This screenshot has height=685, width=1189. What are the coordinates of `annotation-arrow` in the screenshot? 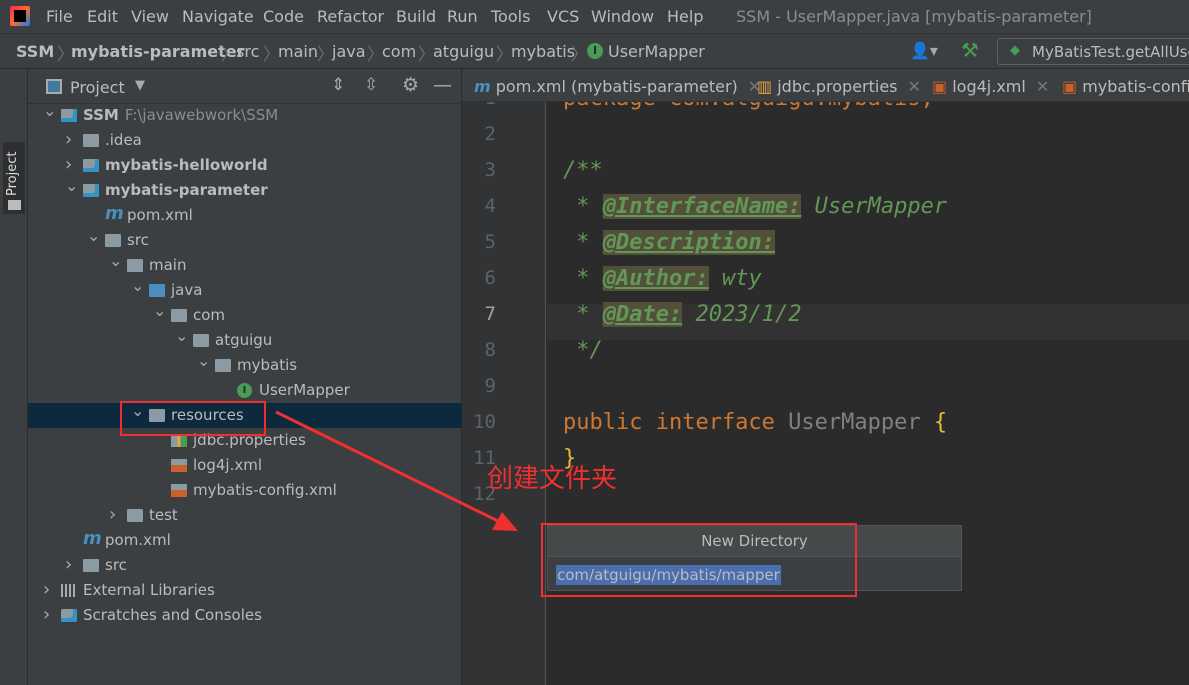 It's located at (396, 470).